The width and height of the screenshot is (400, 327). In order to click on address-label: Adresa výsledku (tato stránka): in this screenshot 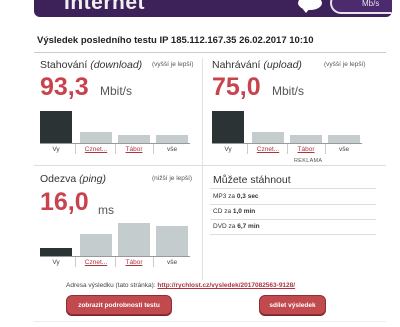, I will do `click(111, 285)`.